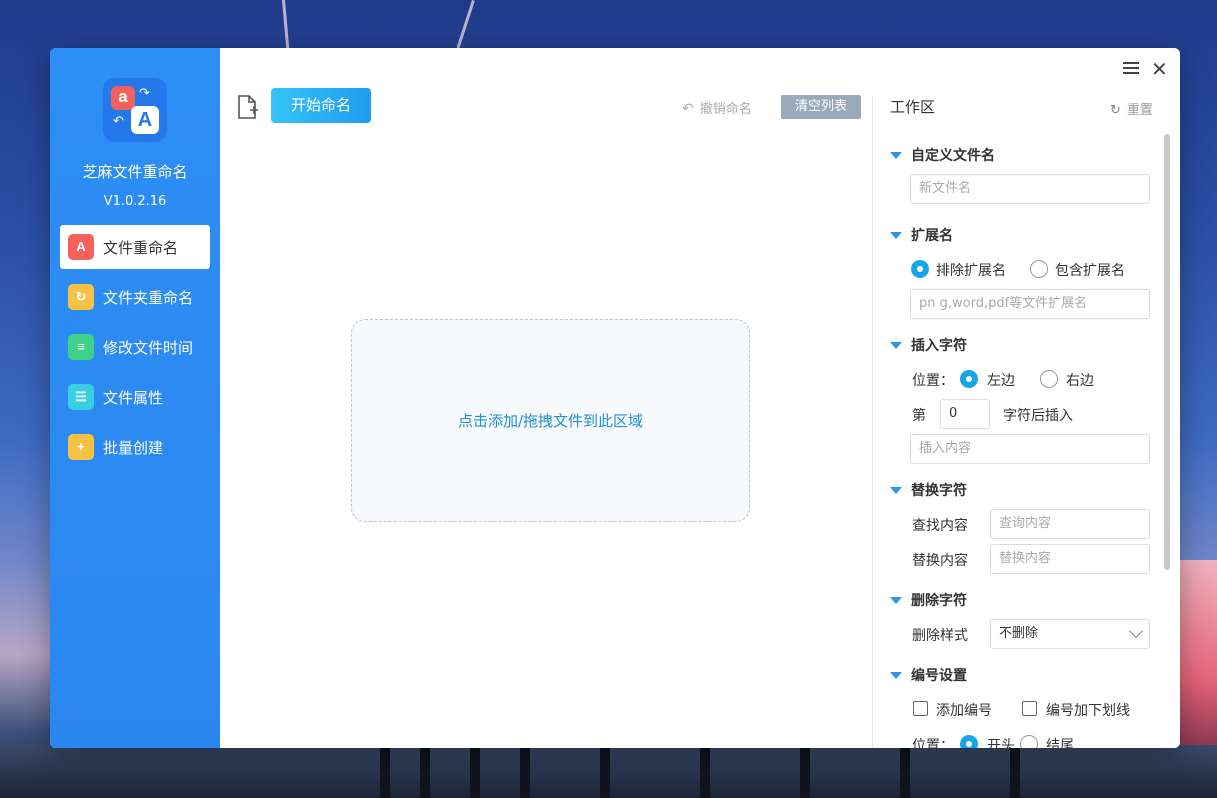 The height and width of the screenshot is (798, 1217). I want to click on panel-scrollbar-thumb, so click(1167, 352).